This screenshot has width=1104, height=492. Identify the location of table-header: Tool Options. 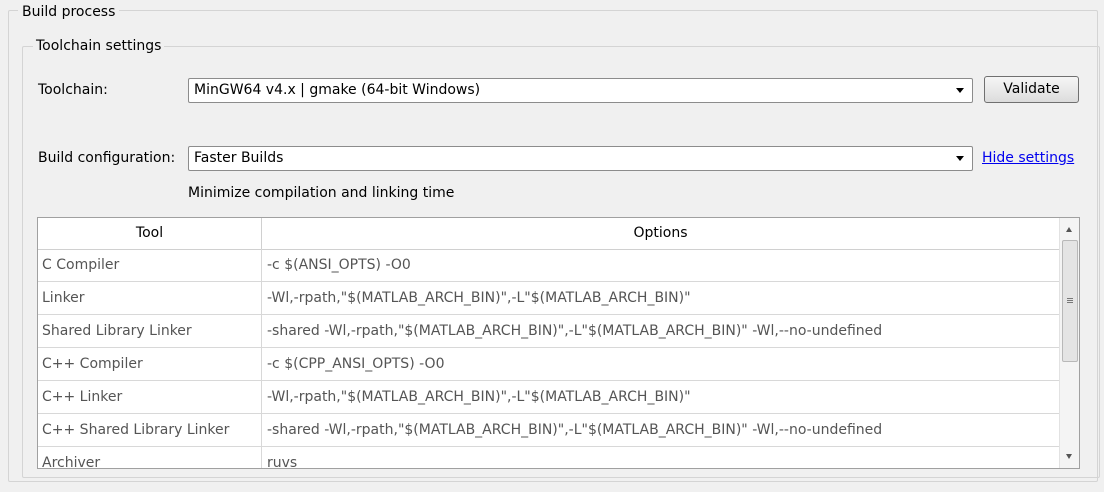
(548, 234).